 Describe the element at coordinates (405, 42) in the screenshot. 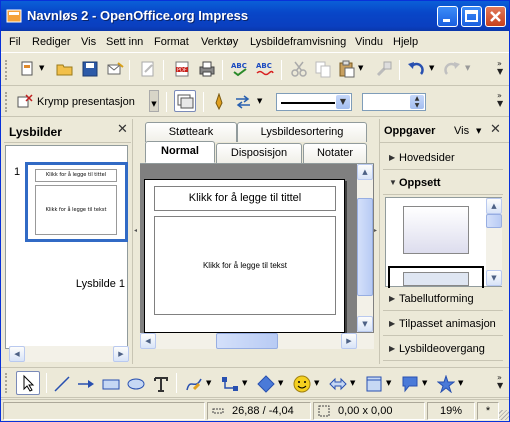

I see `menu-hjelp: Hjelp` at that location.